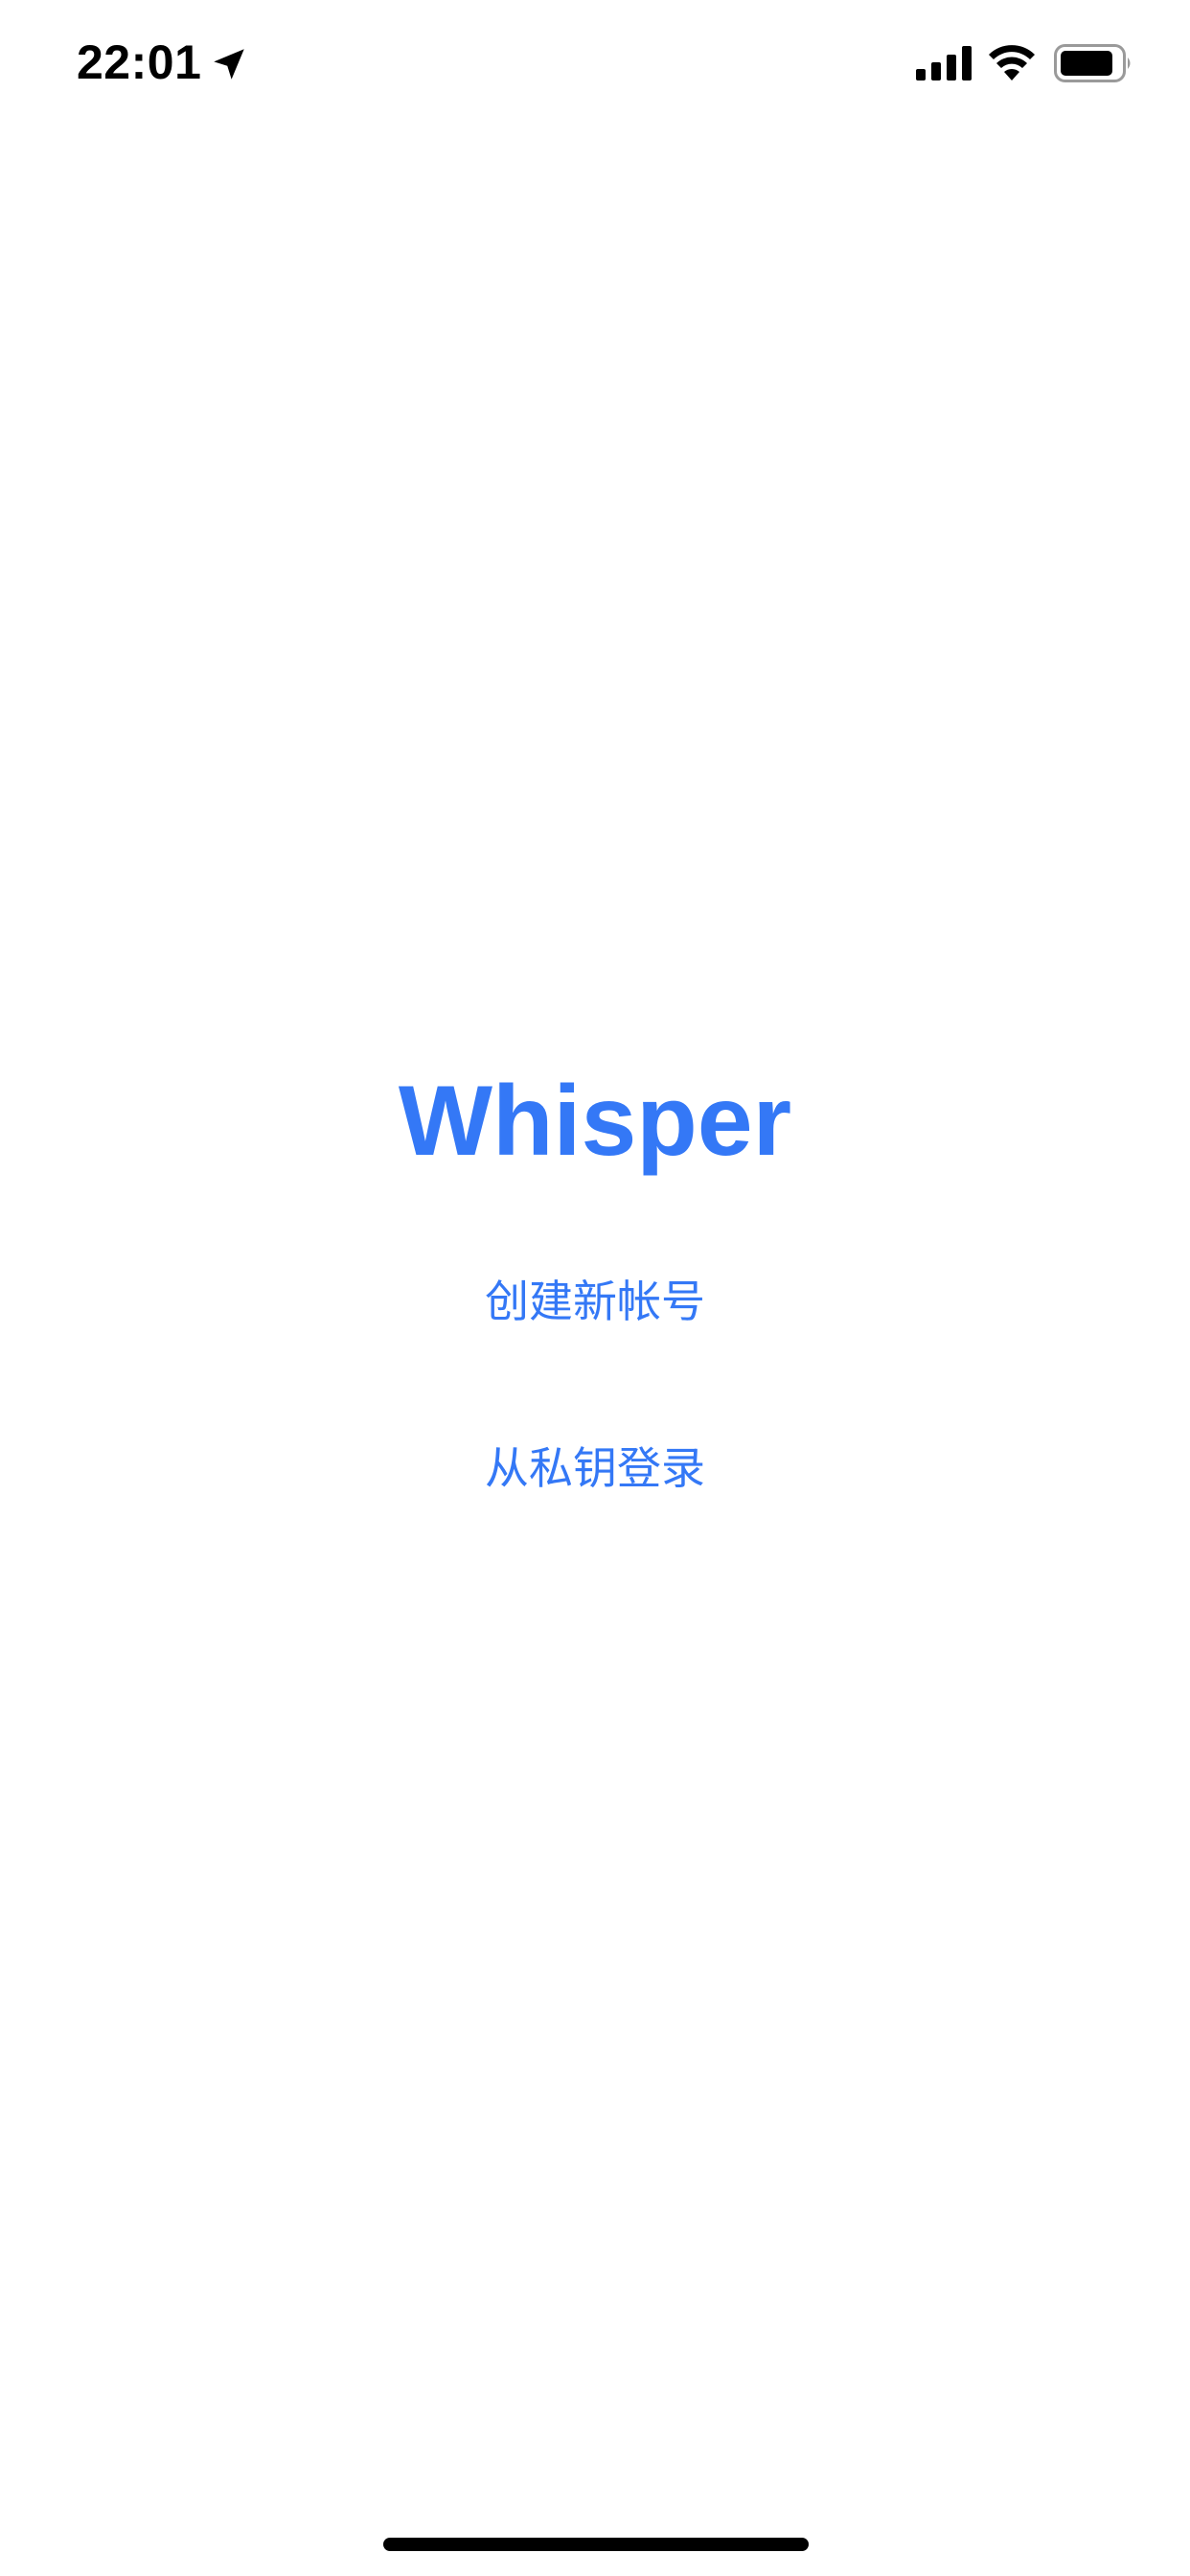 This screenshot has width=1190, height=2576. What do you see at coordinates (596, 2544) in the screenshot?
I see `home-indicator` at bounding box center [596, 2544].